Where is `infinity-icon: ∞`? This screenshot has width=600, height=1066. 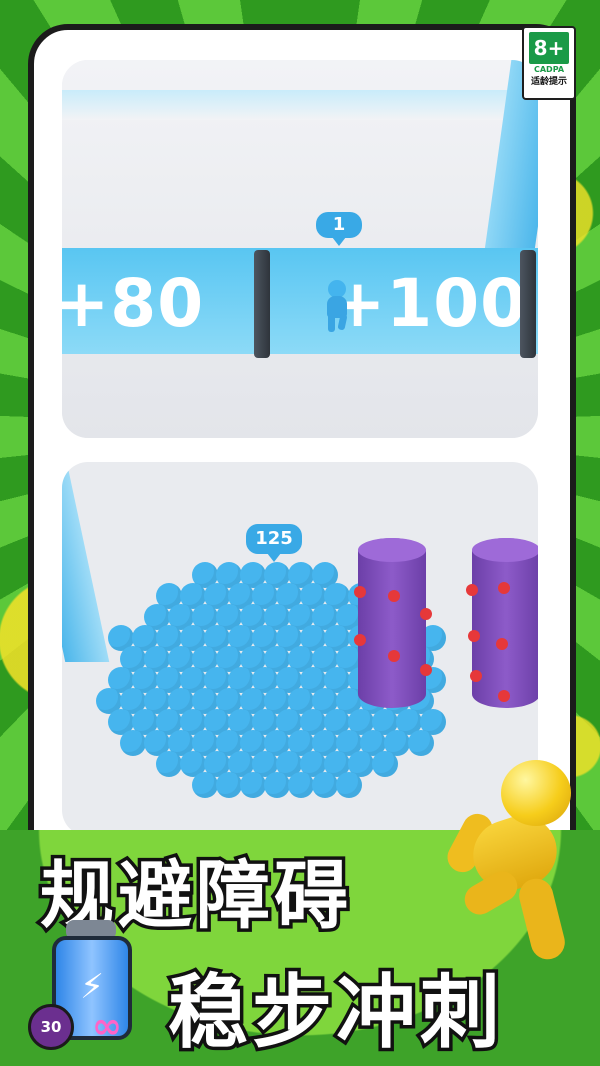 infinity-icon: ∞ is located at coordinates (107, 1026).